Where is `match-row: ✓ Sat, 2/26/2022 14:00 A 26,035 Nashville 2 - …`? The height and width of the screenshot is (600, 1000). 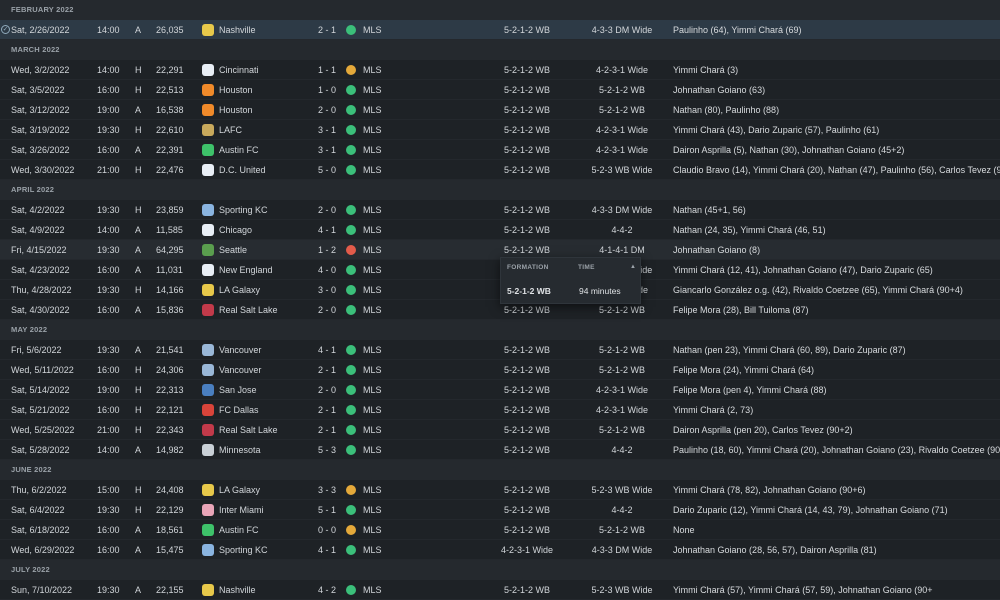 match-row: ✓ Sat, 2/26/2022 14:00 A 26,035 Nashville 2 - … is located at coordinates (500, 30).